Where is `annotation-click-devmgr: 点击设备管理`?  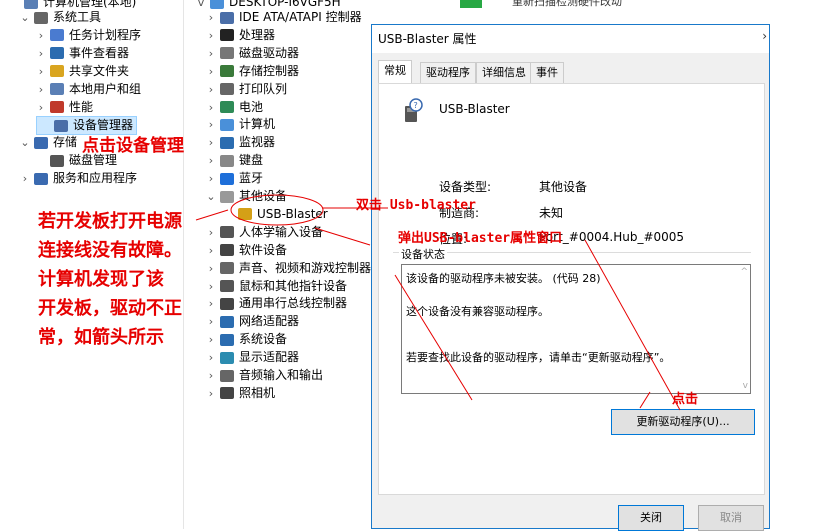 annotation-click-devmgr: 点击设备管理 is located at coordinates (133, 146).